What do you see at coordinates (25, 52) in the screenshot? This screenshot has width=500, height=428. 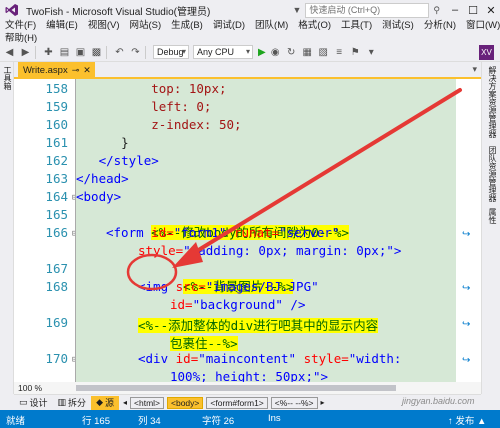 I see `forward-icon: ▶` at bounding box center [25, 52].